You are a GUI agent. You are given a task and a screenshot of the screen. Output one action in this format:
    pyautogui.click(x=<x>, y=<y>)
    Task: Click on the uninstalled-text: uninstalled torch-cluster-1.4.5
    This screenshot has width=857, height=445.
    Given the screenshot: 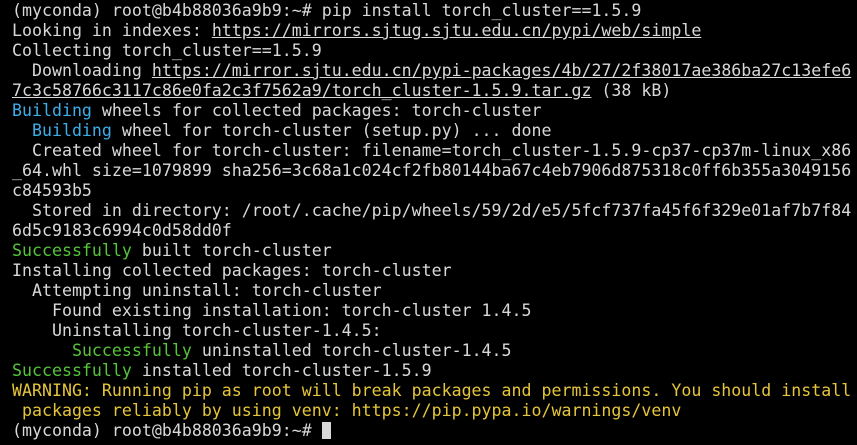 What is the action you would take?
    pyautogui.click(x=351, y=350)
    